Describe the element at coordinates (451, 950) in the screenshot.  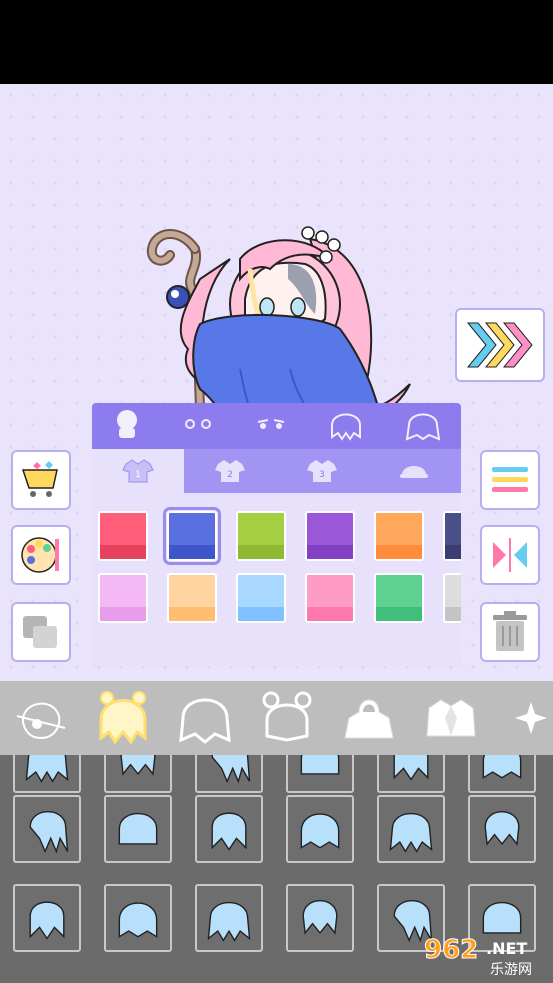
I see `watermark-main: 962` at that location.